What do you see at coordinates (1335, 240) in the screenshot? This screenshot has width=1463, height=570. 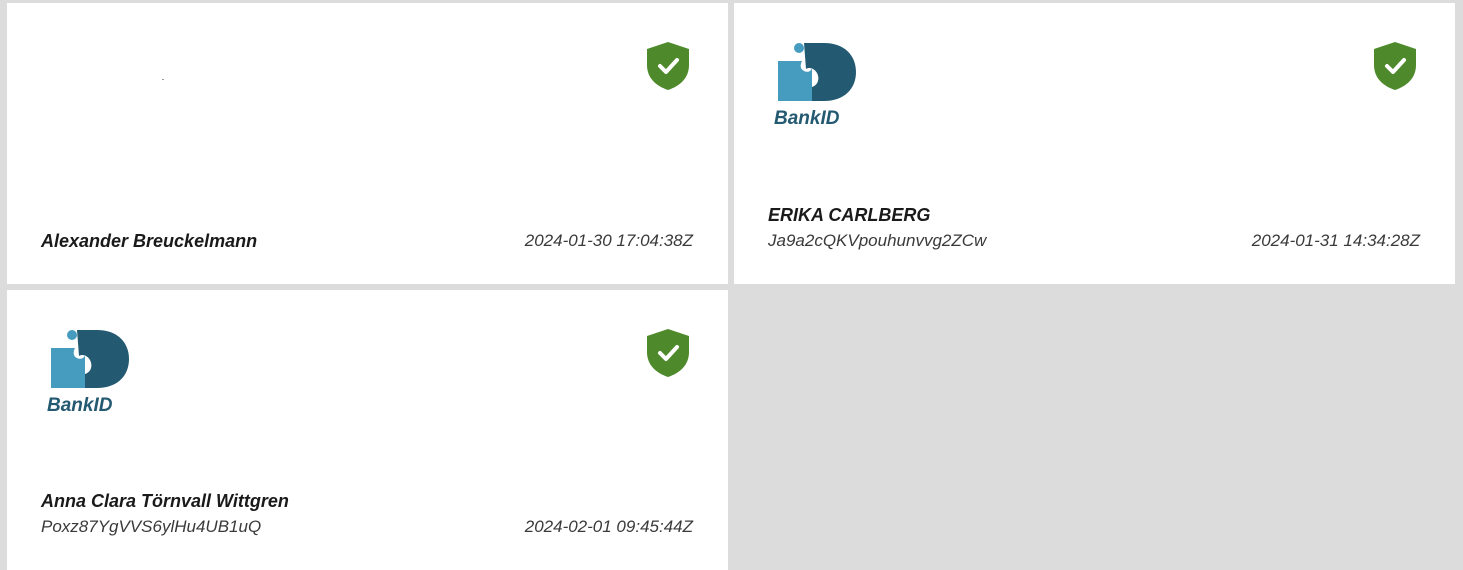 I see `signature-timestamp: 2024-01-31 14:34:28Z` at bounding box center [1335, 240].